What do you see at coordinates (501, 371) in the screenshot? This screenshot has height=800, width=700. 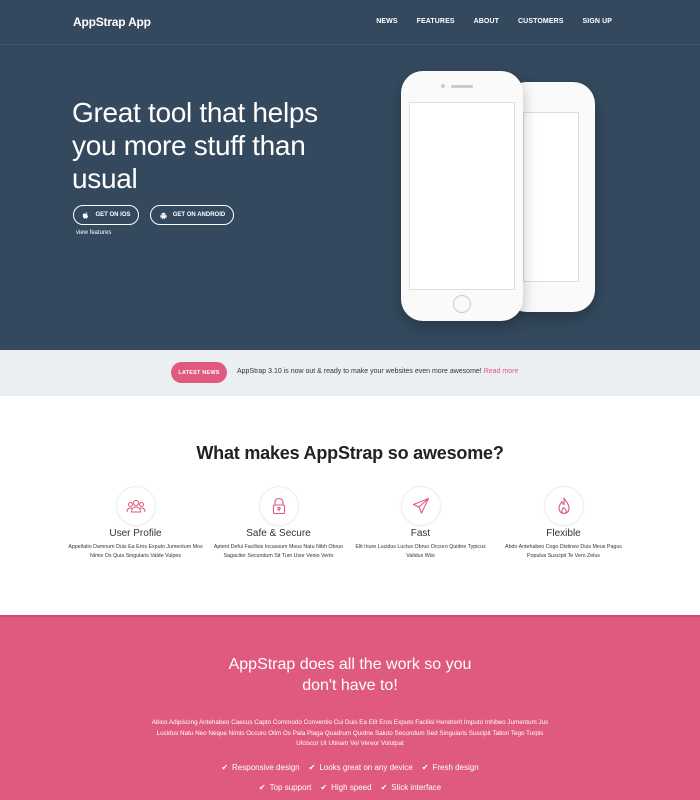 I see `read-more-link: Read more` at bounding box center [501, 371].